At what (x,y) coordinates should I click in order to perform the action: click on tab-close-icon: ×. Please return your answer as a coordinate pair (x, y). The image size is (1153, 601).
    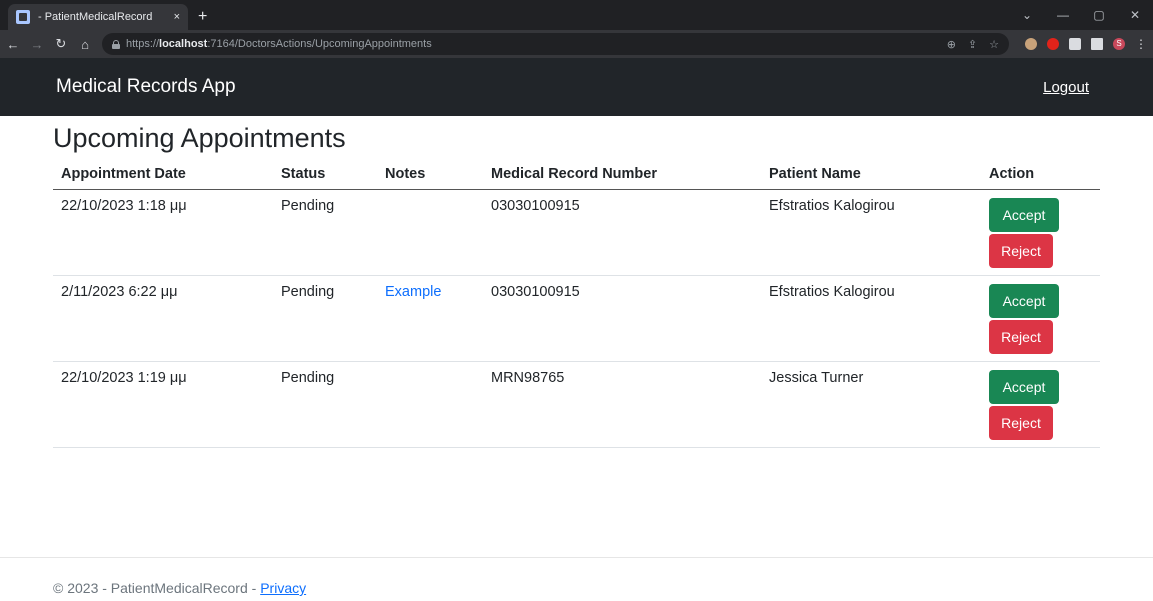
    Looking at the image, I should click on (177, 17).